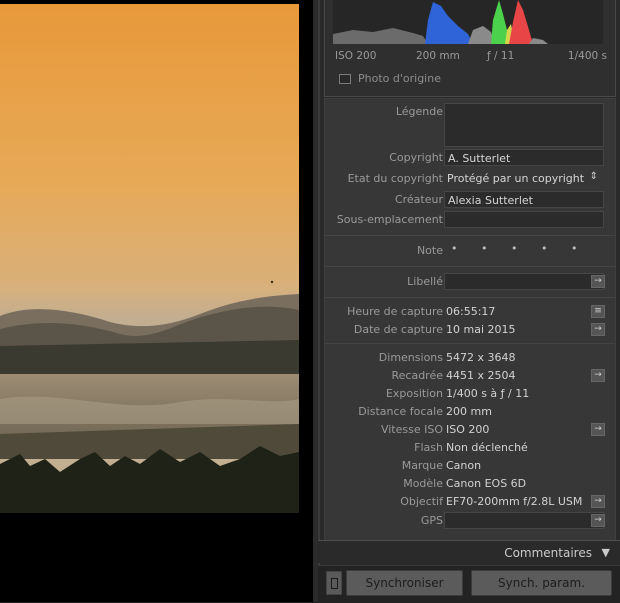 The width and height of the screenshot is (620, 603). Describe the element at coordinates (395, 178) in the screenshot. I see `etat-copyright-label: Etat du copyright` at that location.